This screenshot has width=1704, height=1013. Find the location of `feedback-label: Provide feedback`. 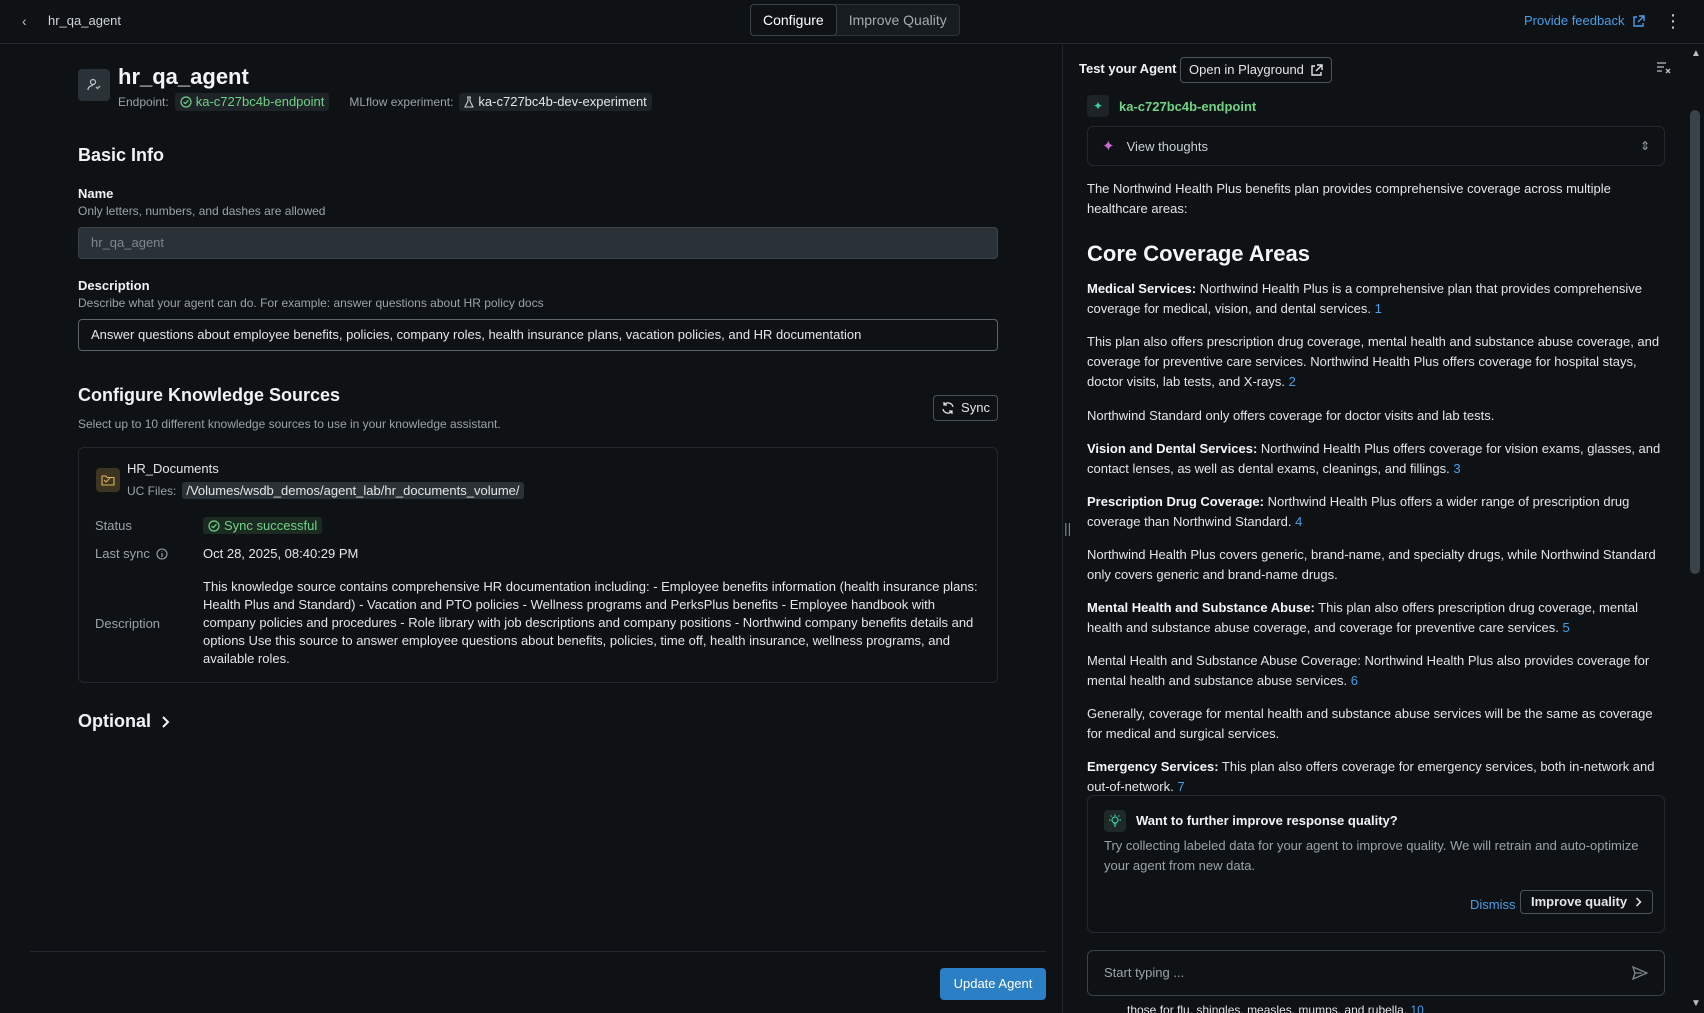

feedback-label: Provide feedback is located at coordinates (1574, 20).